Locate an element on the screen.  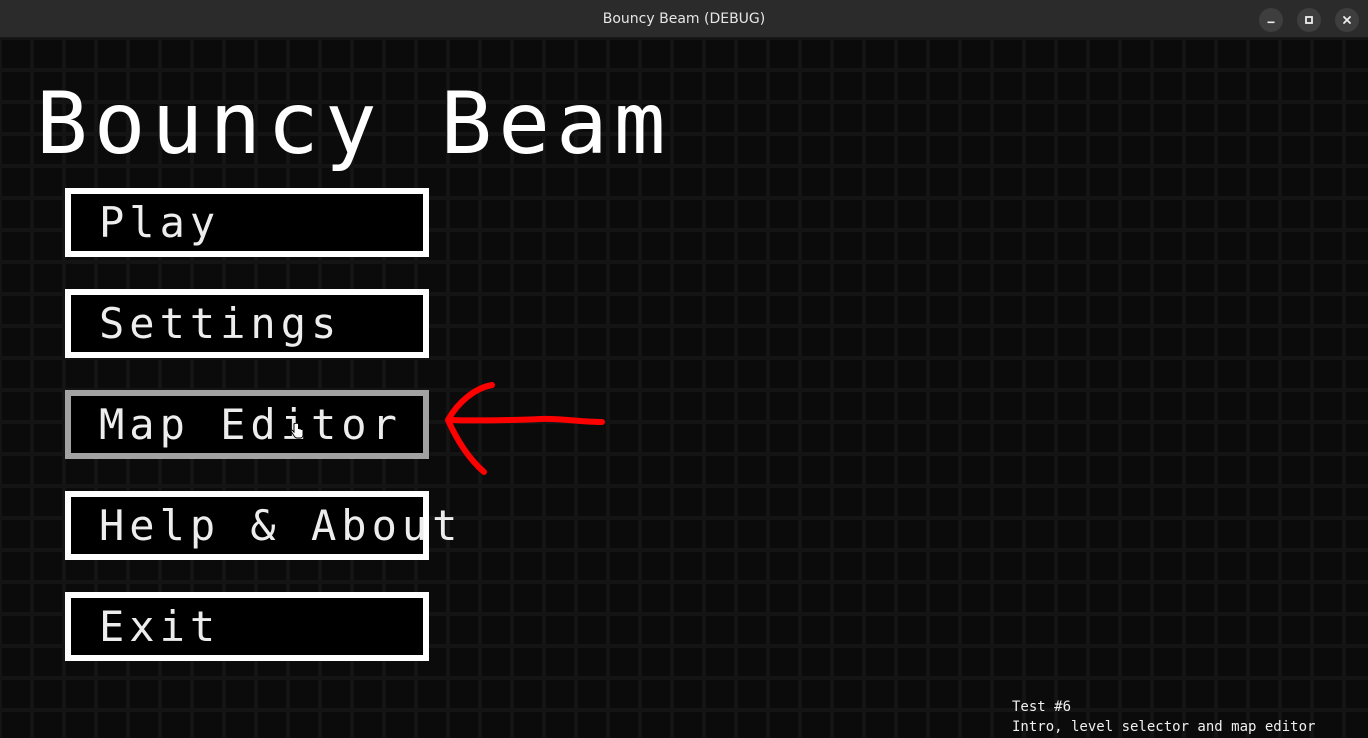
test-number: Test #6 is located at coordinates (1042, 707).